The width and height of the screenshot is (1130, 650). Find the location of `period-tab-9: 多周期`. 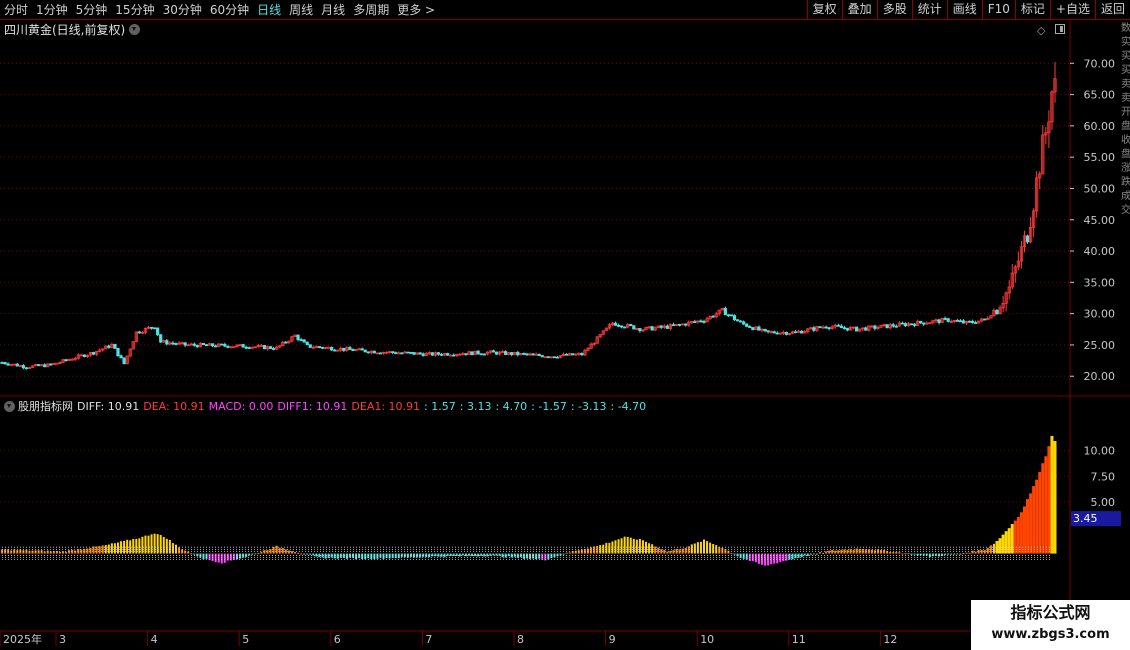

period-tab-9: 多周期 is located at coordinates (371, 10).